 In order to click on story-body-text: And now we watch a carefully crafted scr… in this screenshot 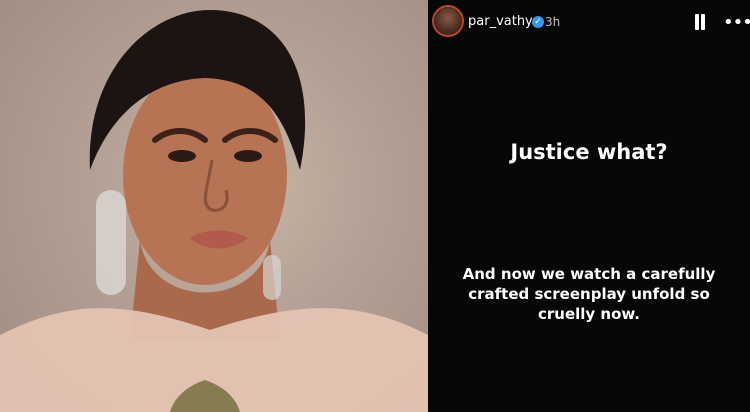, I will do `click(589, 294)`.